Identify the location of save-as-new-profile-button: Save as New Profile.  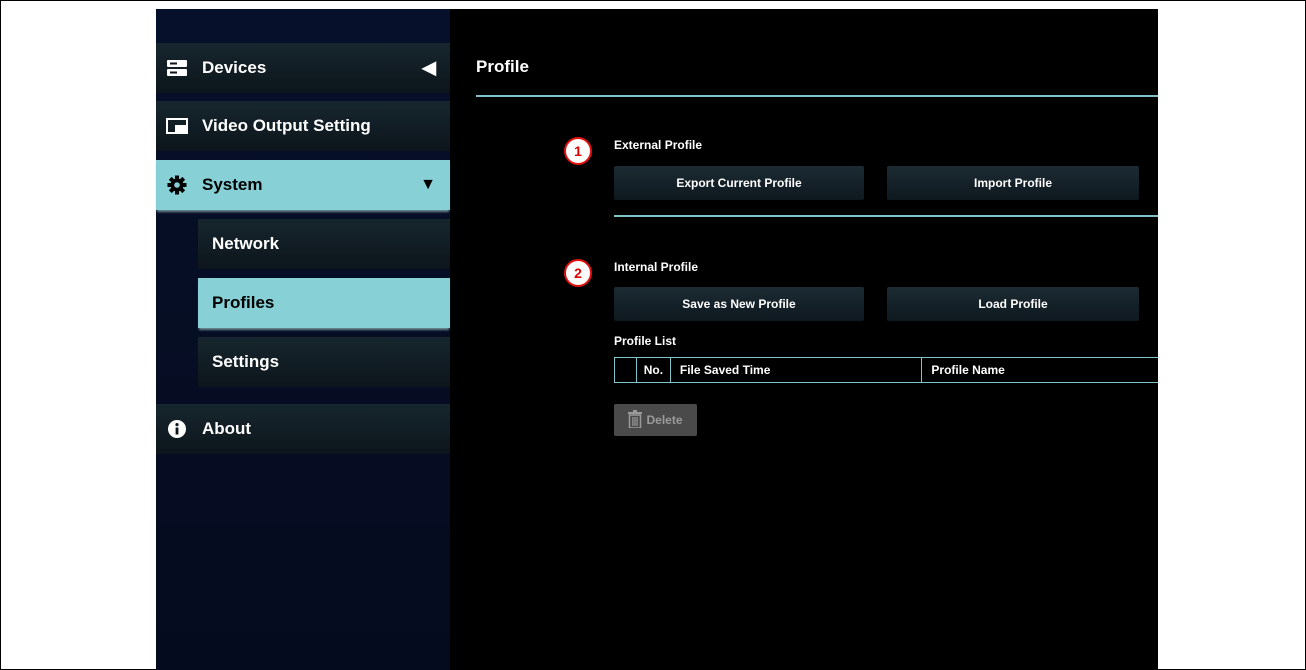
(739, 304).